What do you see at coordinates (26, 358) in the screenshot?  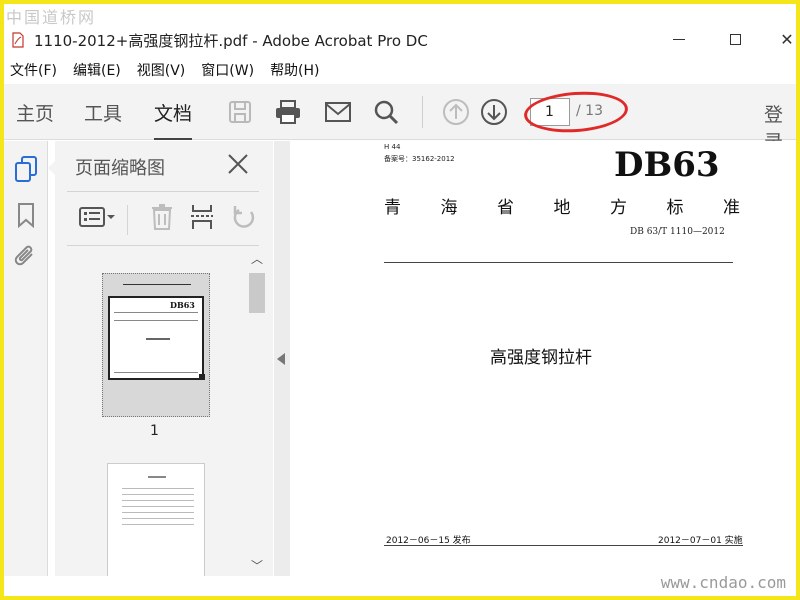 I see `left-rail` at bounding box center [26, 358].